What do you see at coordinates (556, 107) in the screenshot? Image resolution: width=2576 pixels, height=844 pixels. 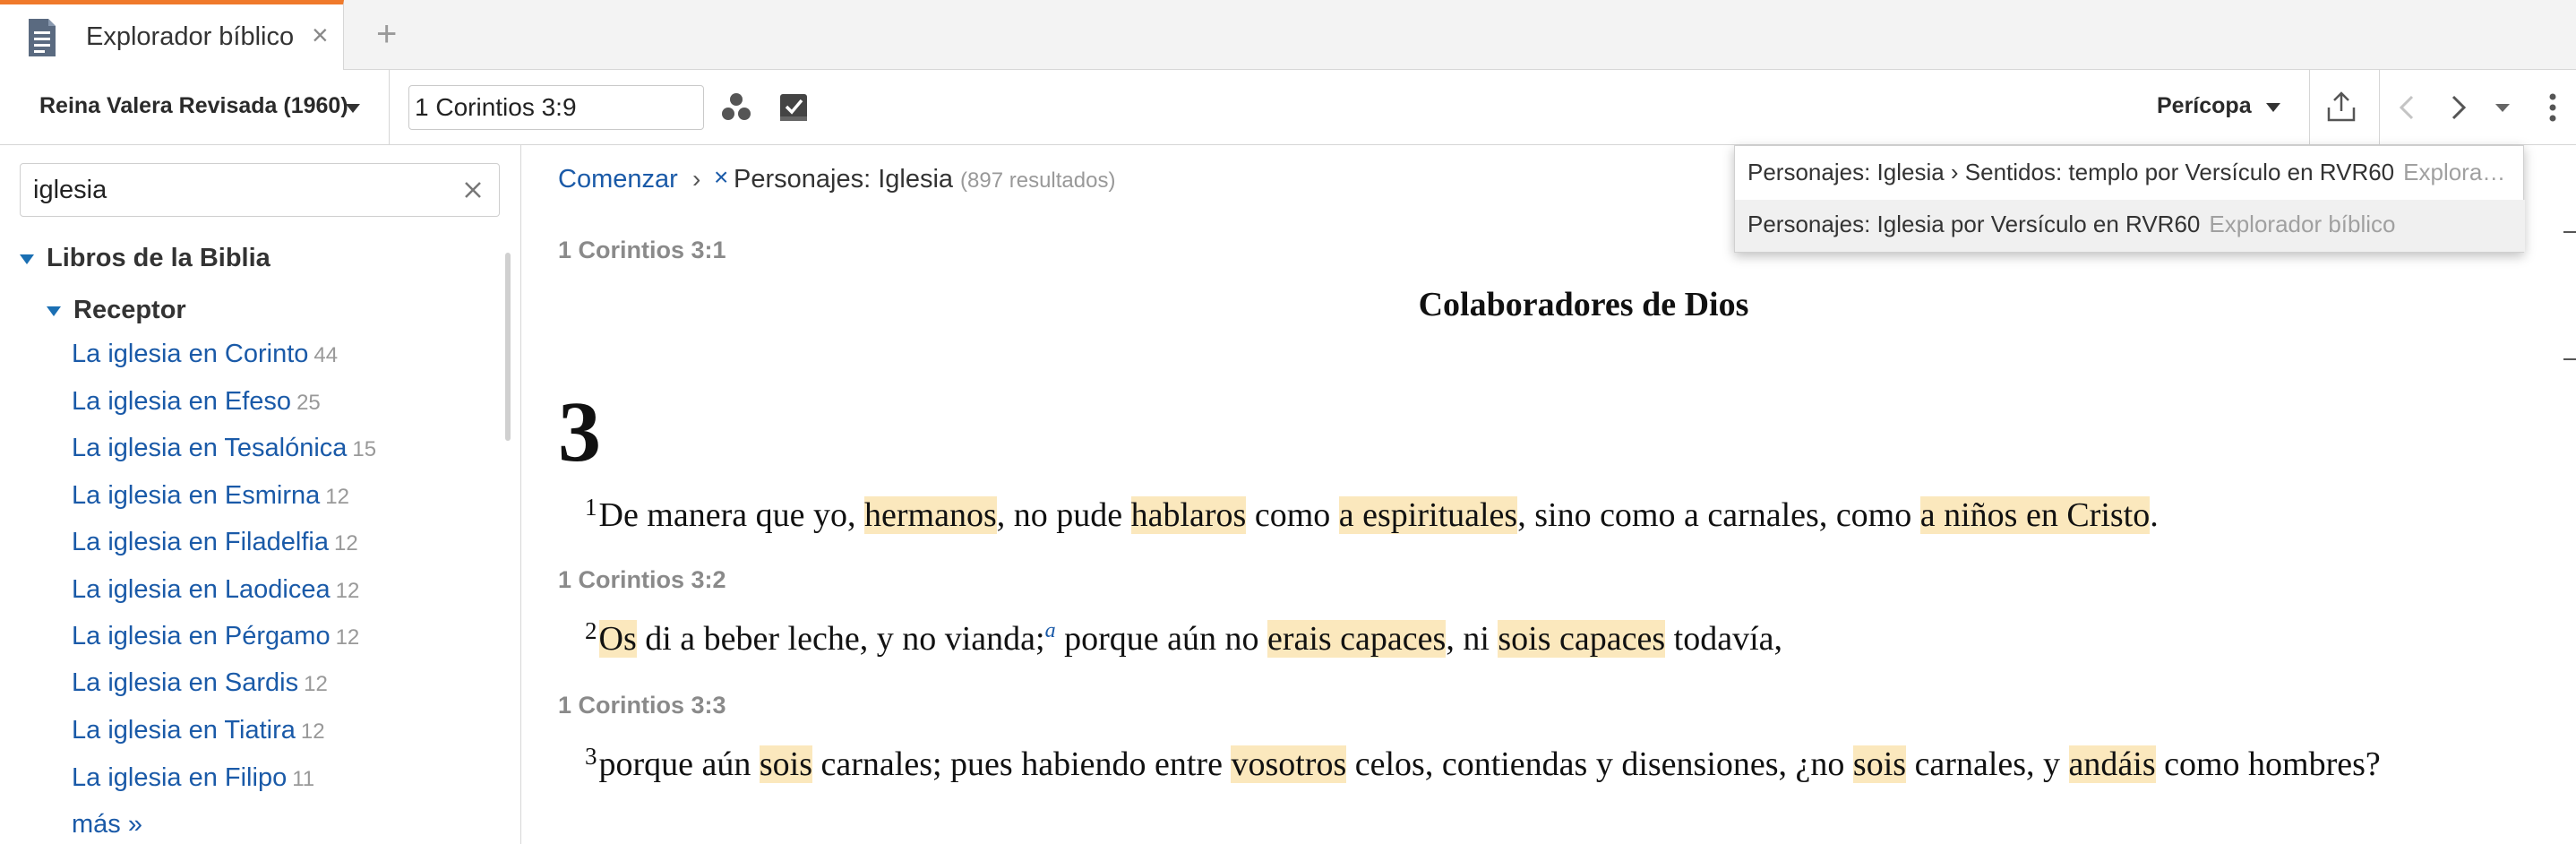 I see `reference-input` at bounding box center [556, 107].